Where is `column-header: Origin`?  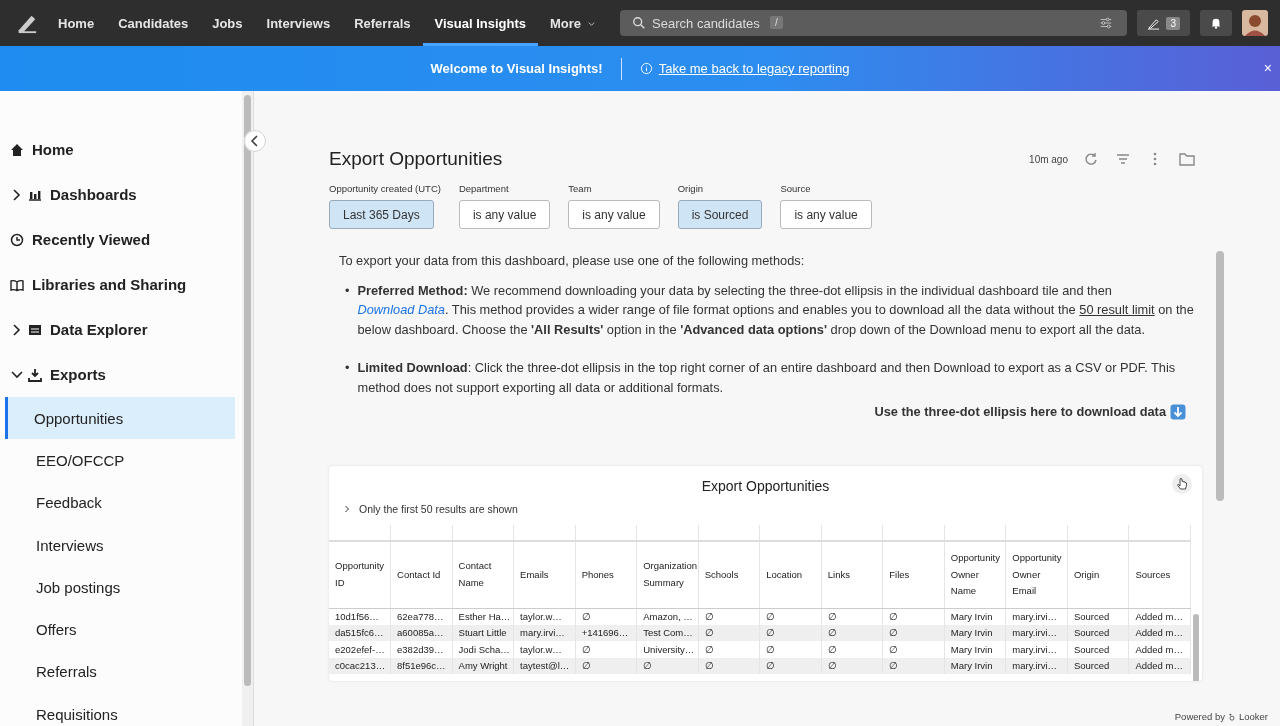
column-header: Origin is located at coordinates (1098, 574).